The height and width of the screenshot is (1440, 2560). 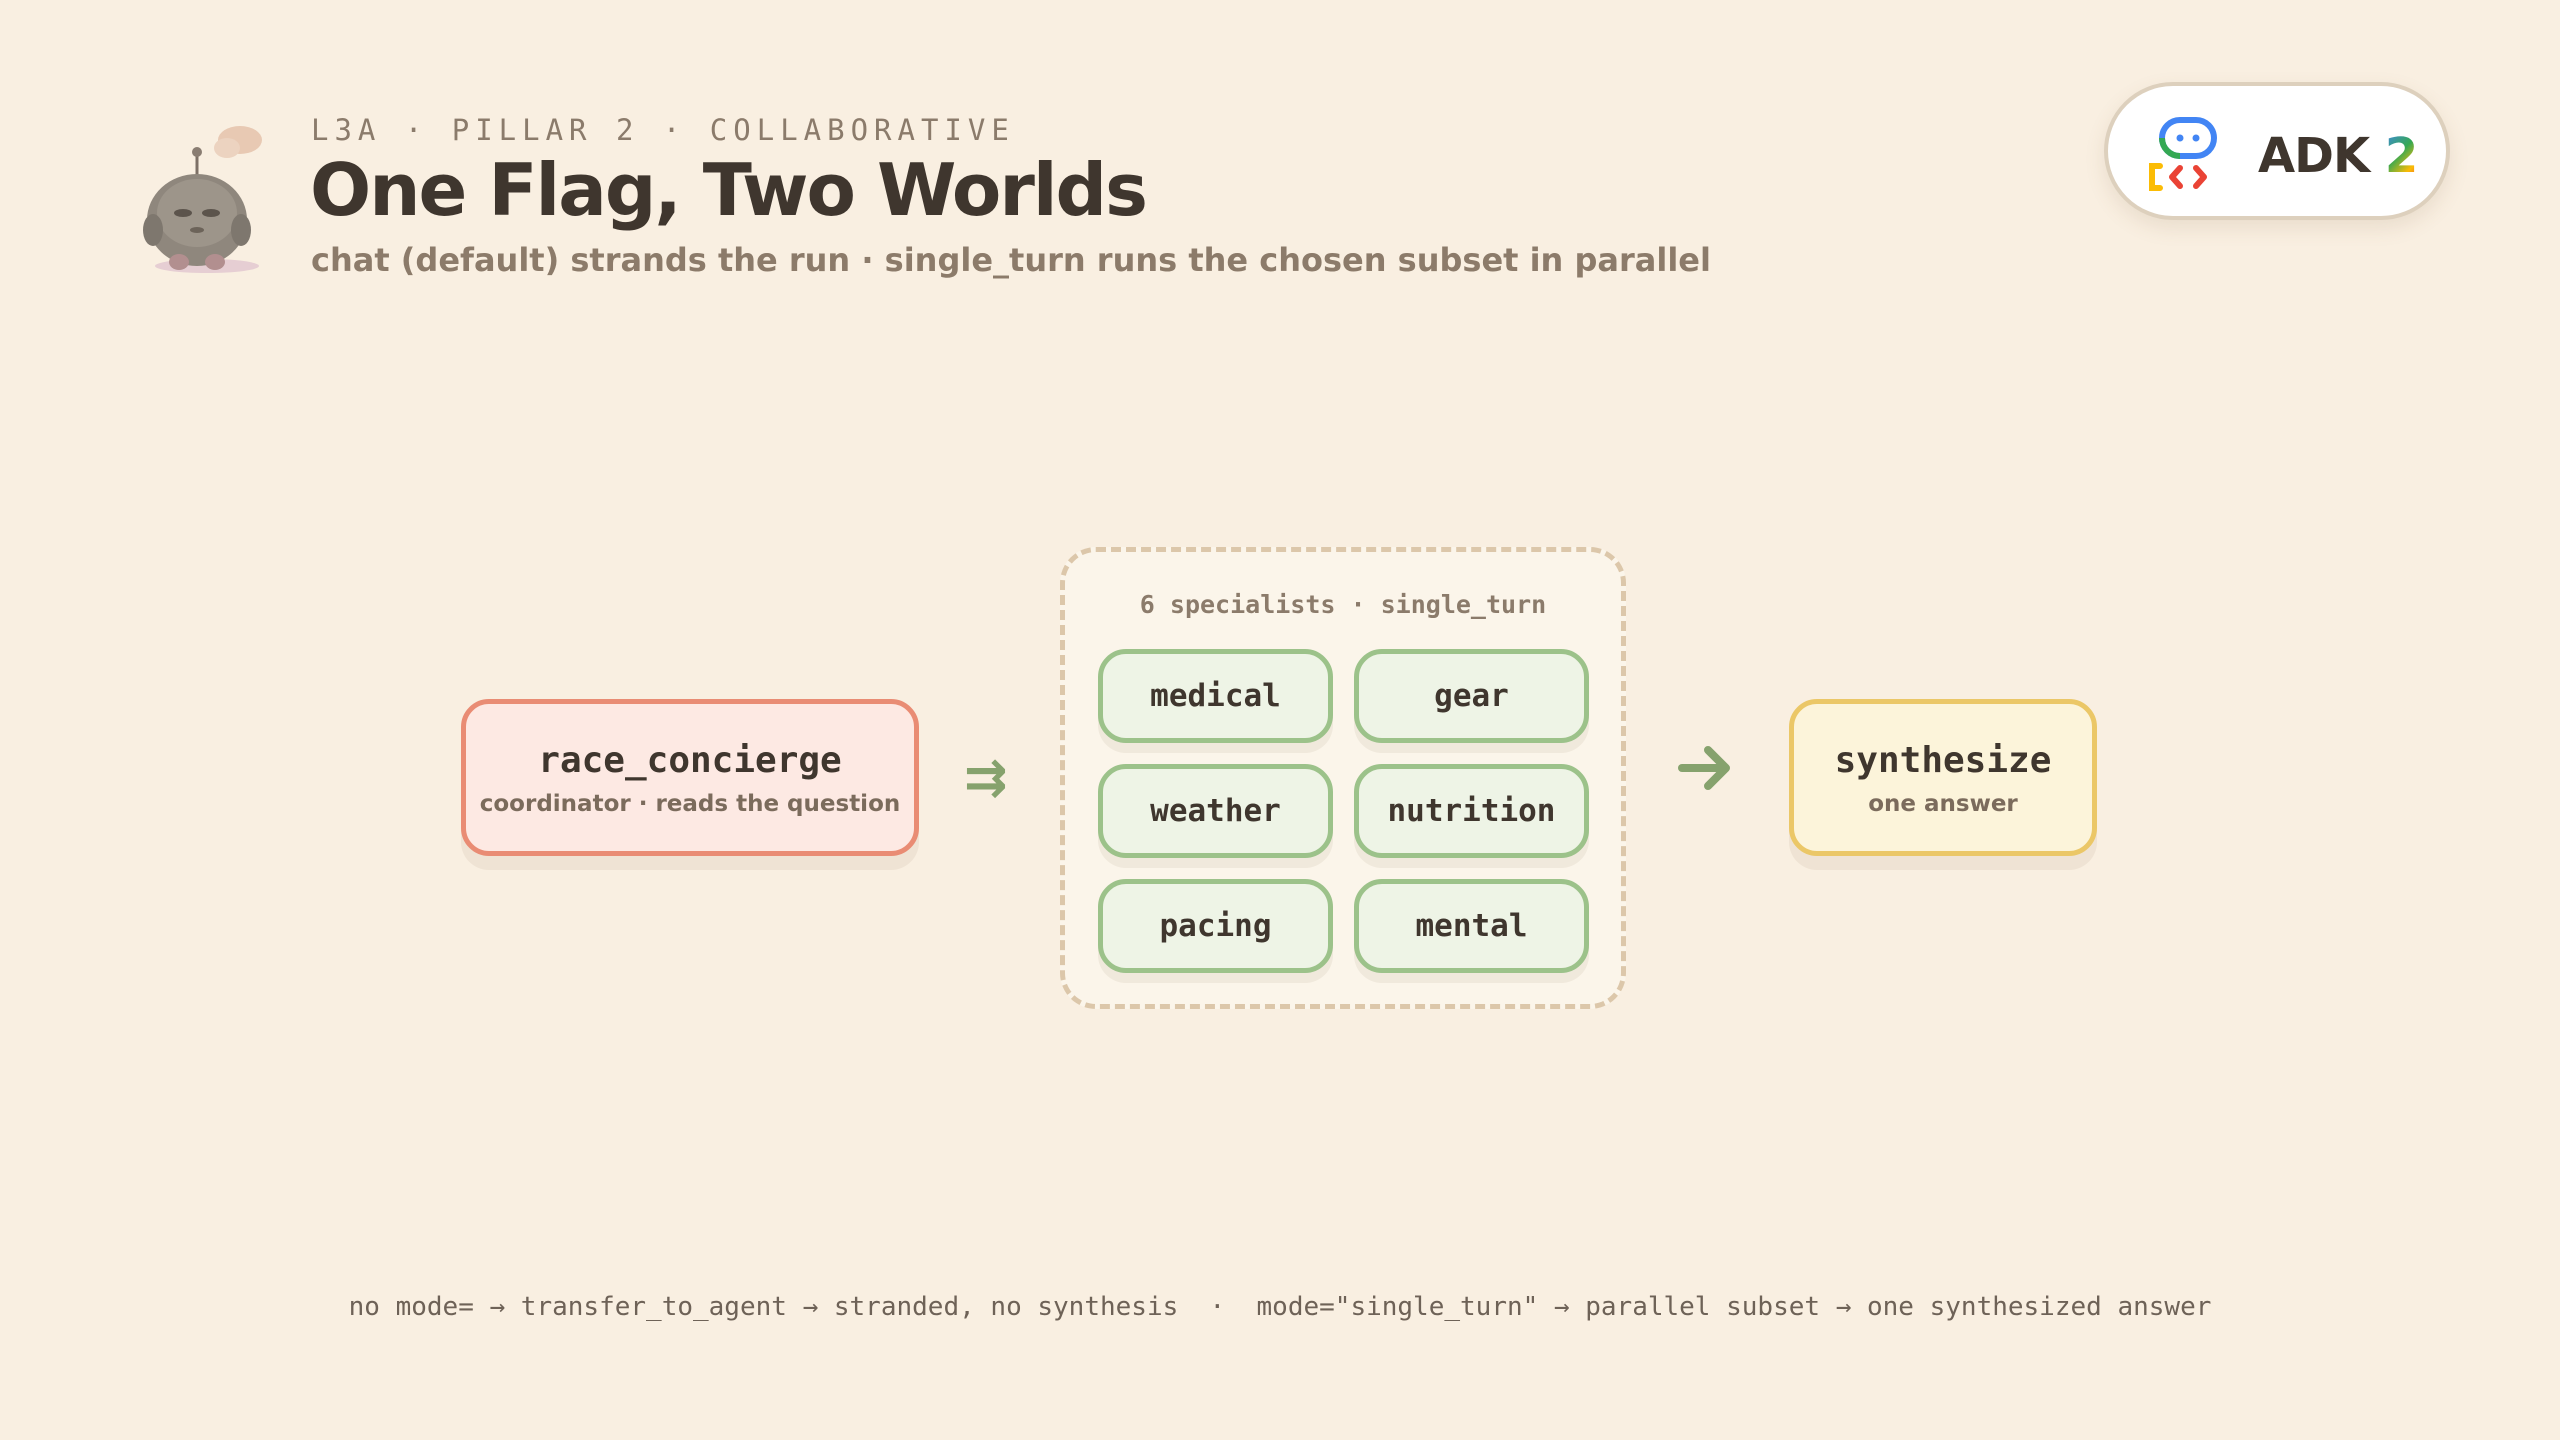 I want to click on arrow-right-icon, so click(x=1704, y=768).